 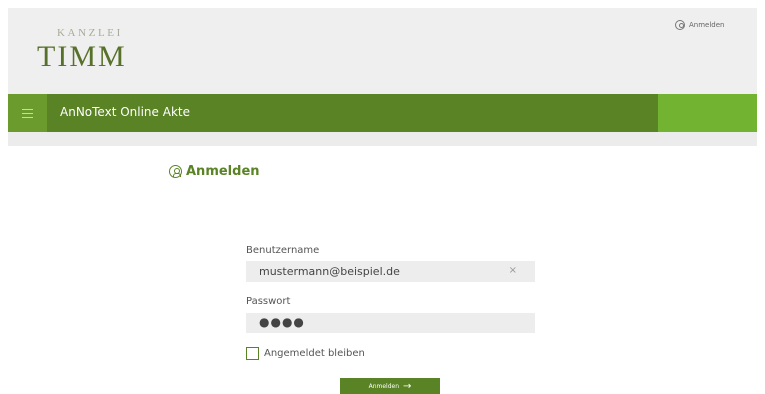 I want to click on page-title: Anmelden, so click(x=214, y=171).